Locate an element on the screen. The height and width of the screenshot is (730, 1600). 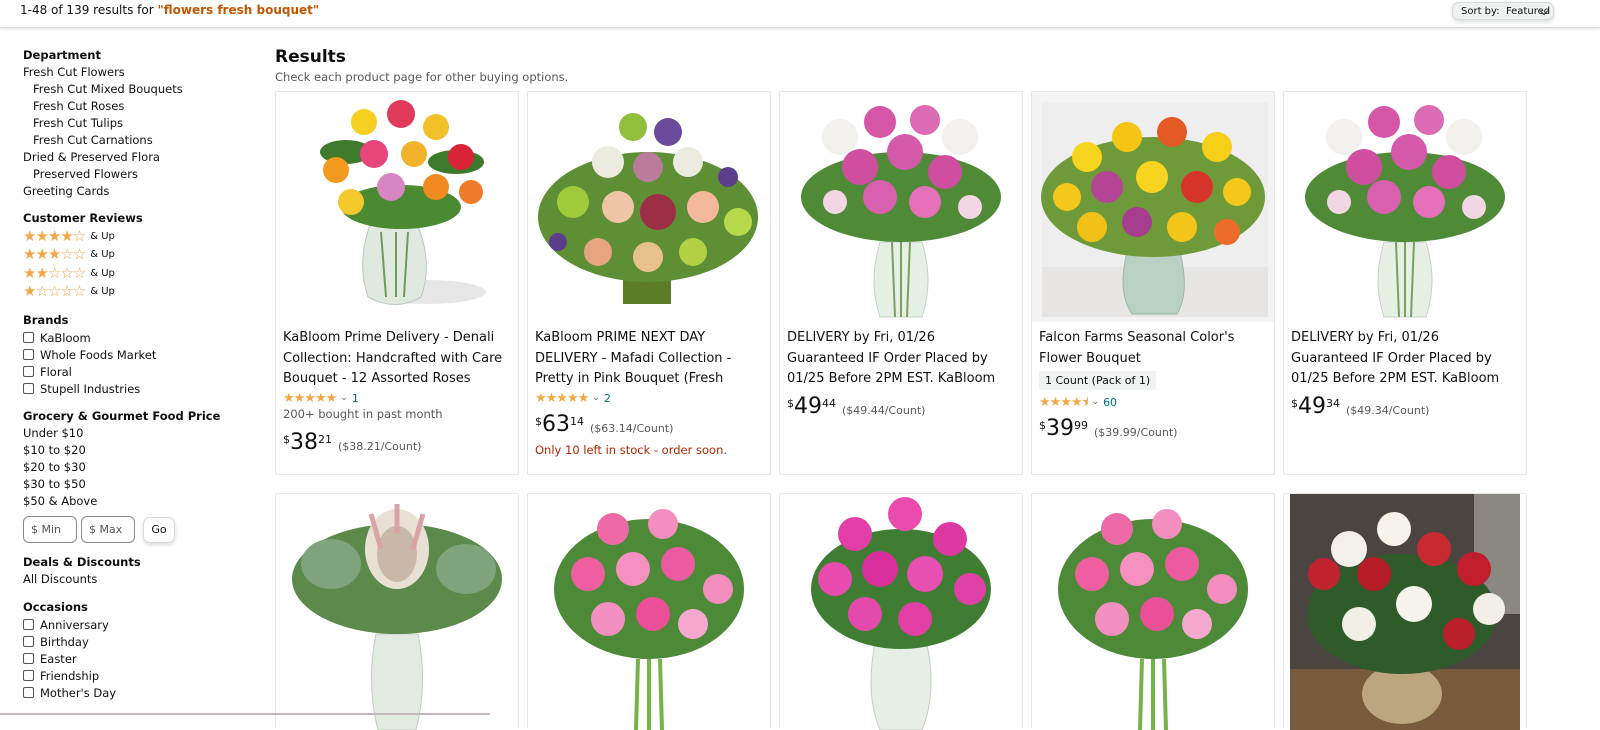
price-whole: 63 is located at coordinates (556, 424).